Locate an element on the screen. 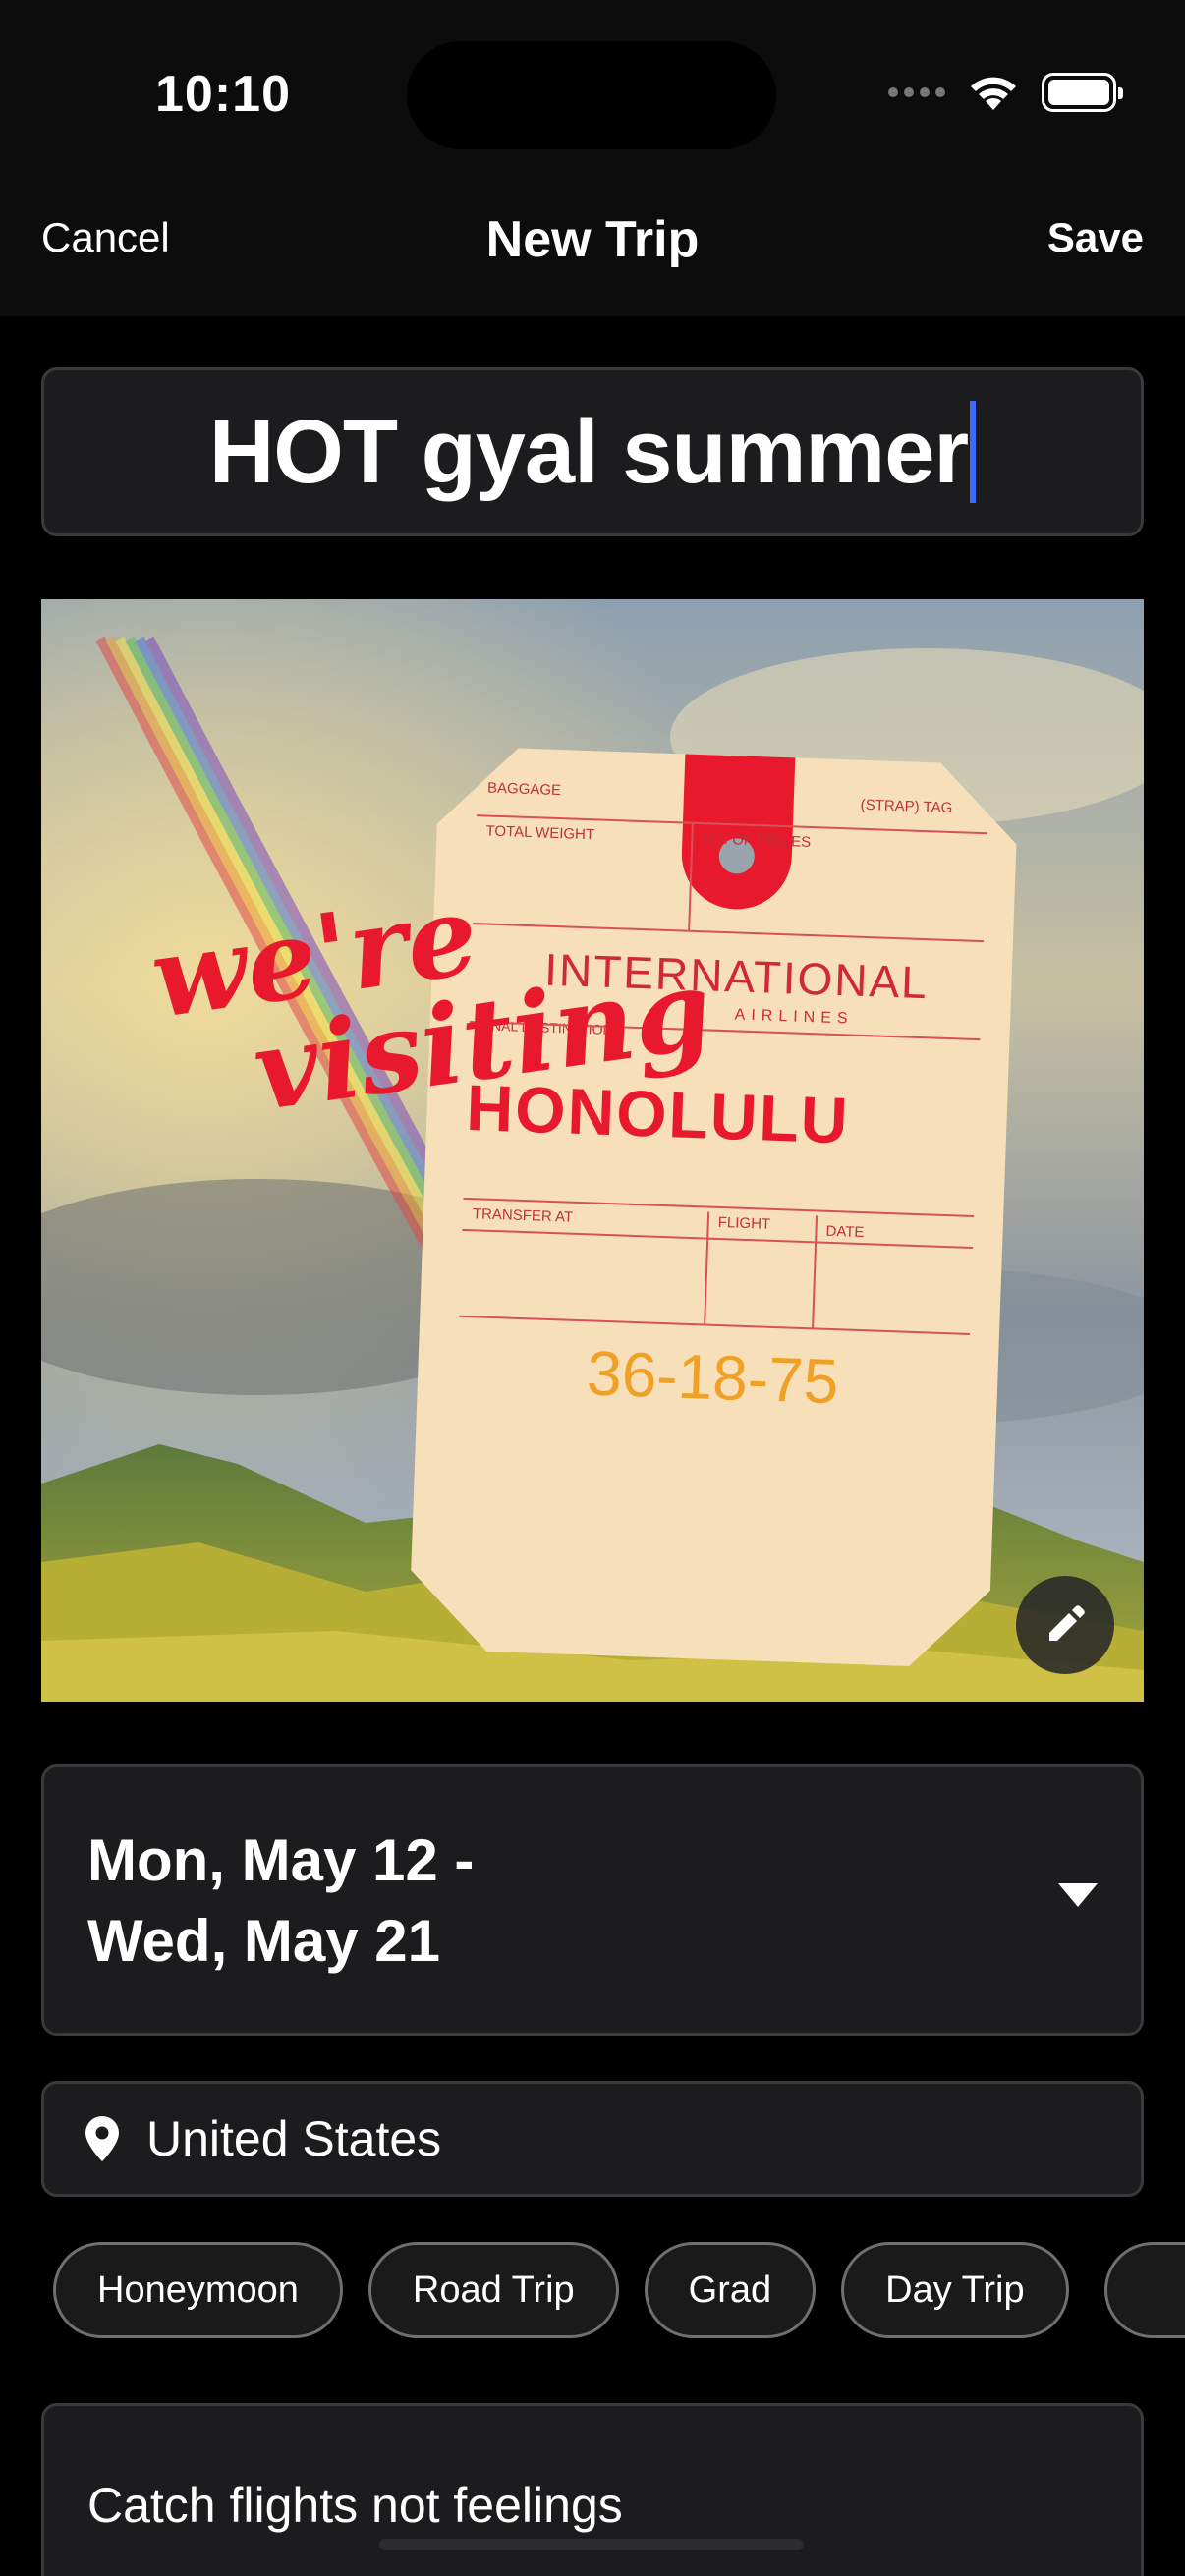  date-range-picker: Mon, May 12 - Wed, May 21 is located at coordinates (592, 1900).